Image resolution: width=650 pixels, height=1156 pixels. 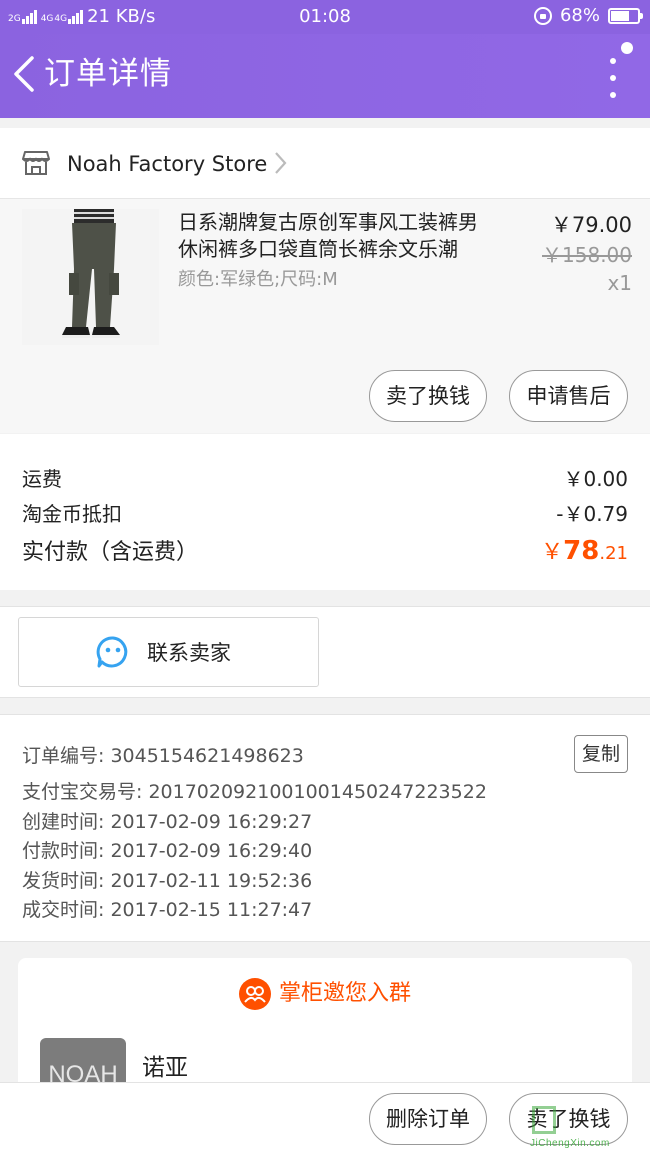 I want to click on alipay-transaction-number: 支付宝交易号: 2017020921001001450247223522, so click(x=254, y=792).